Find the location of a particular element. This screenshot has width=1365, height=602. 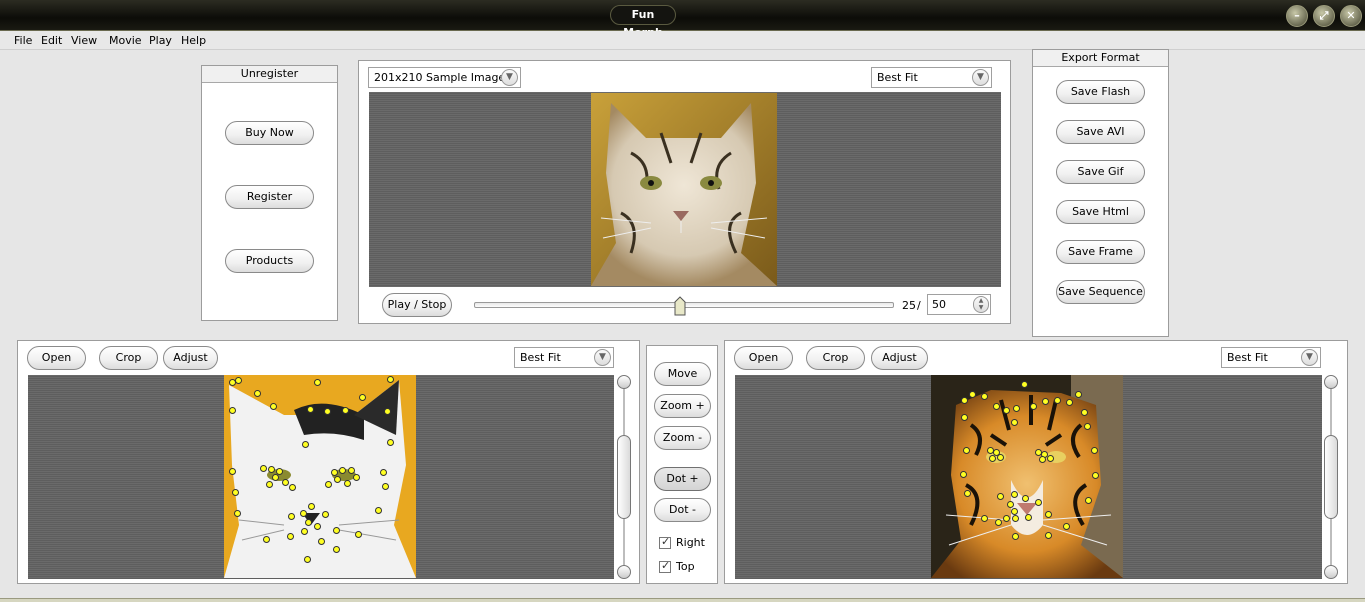

scroll-up-knob is located at coordinates (1331, 382).